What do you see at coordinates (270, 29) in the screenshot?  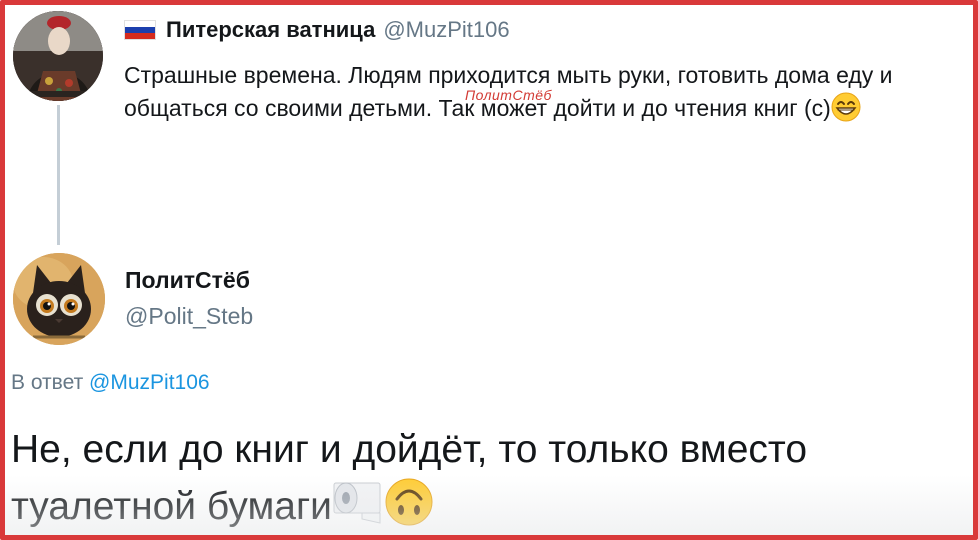 I see `parent-author-name: Питерская ватница` at bounding box center [270, 29].